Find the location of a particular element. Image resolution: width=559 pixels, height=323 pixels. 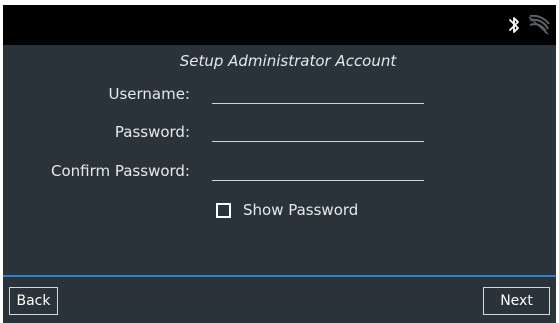

page-title: Setup Administrator Account is located at coordinates (288, 61).